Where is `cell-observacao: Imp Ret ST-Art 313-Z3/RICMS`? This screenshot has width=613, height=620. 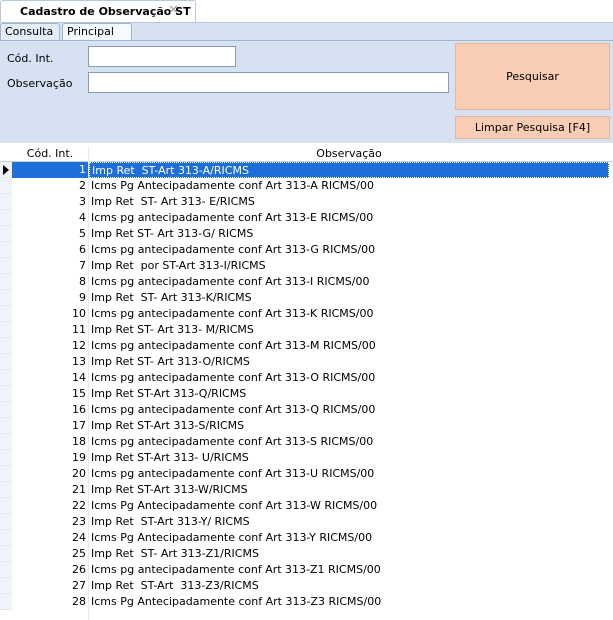
cell-observacao: Imp Ret ST-Art 313-Z3/RICMS is located at coordinates (349, 586).